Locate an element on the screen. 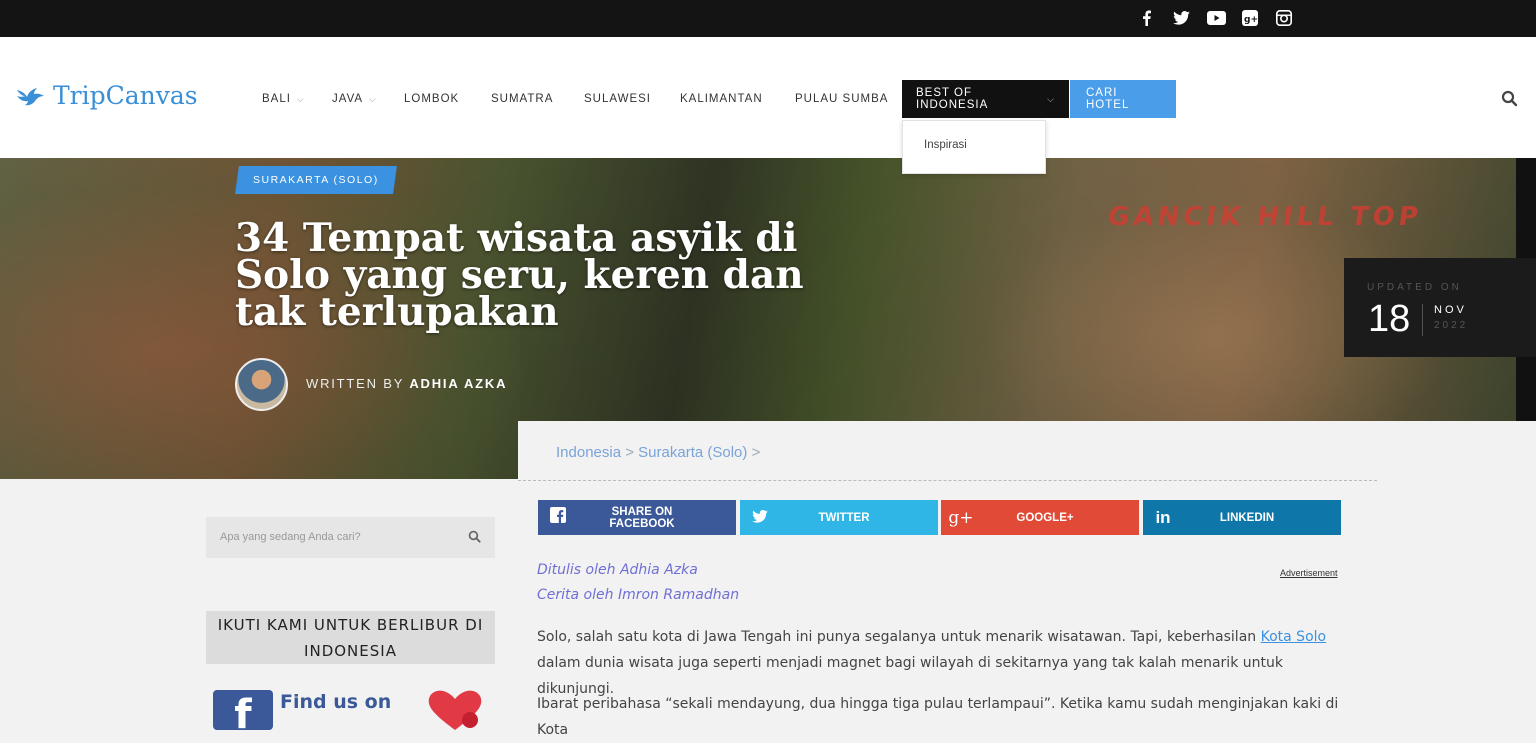 Image resolution: width=1536 pixels, height=743 pixels. article-story-credit: Cerita oleh Imron Ramadhan is located at coordinates (638, 595).